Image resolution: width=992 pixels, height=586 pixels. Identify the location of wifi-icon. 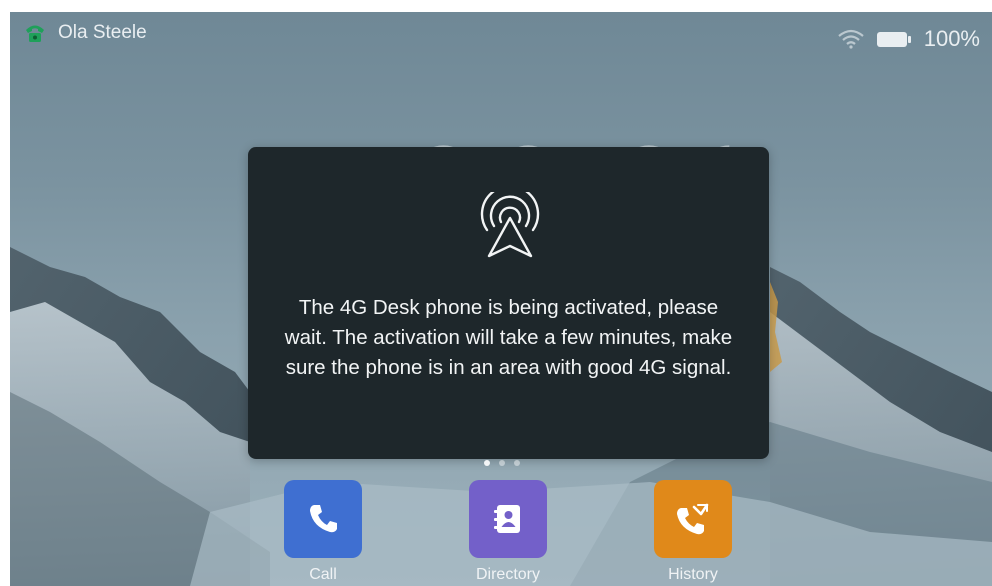
(851, 39).